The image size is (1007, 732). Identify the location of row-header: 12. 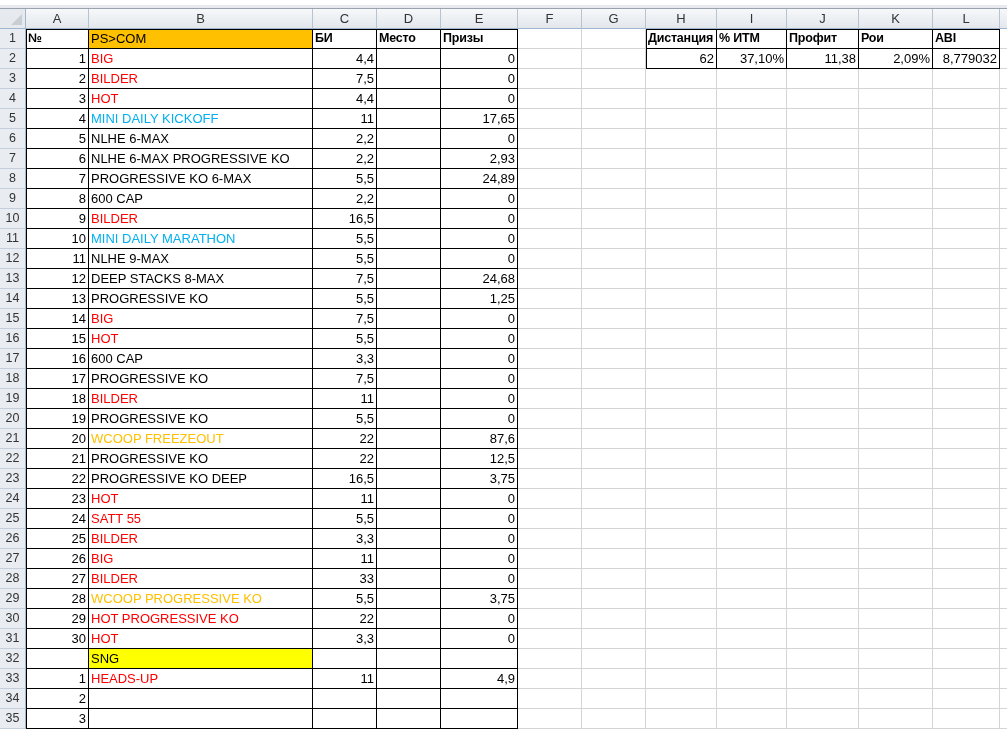
(13, 259).